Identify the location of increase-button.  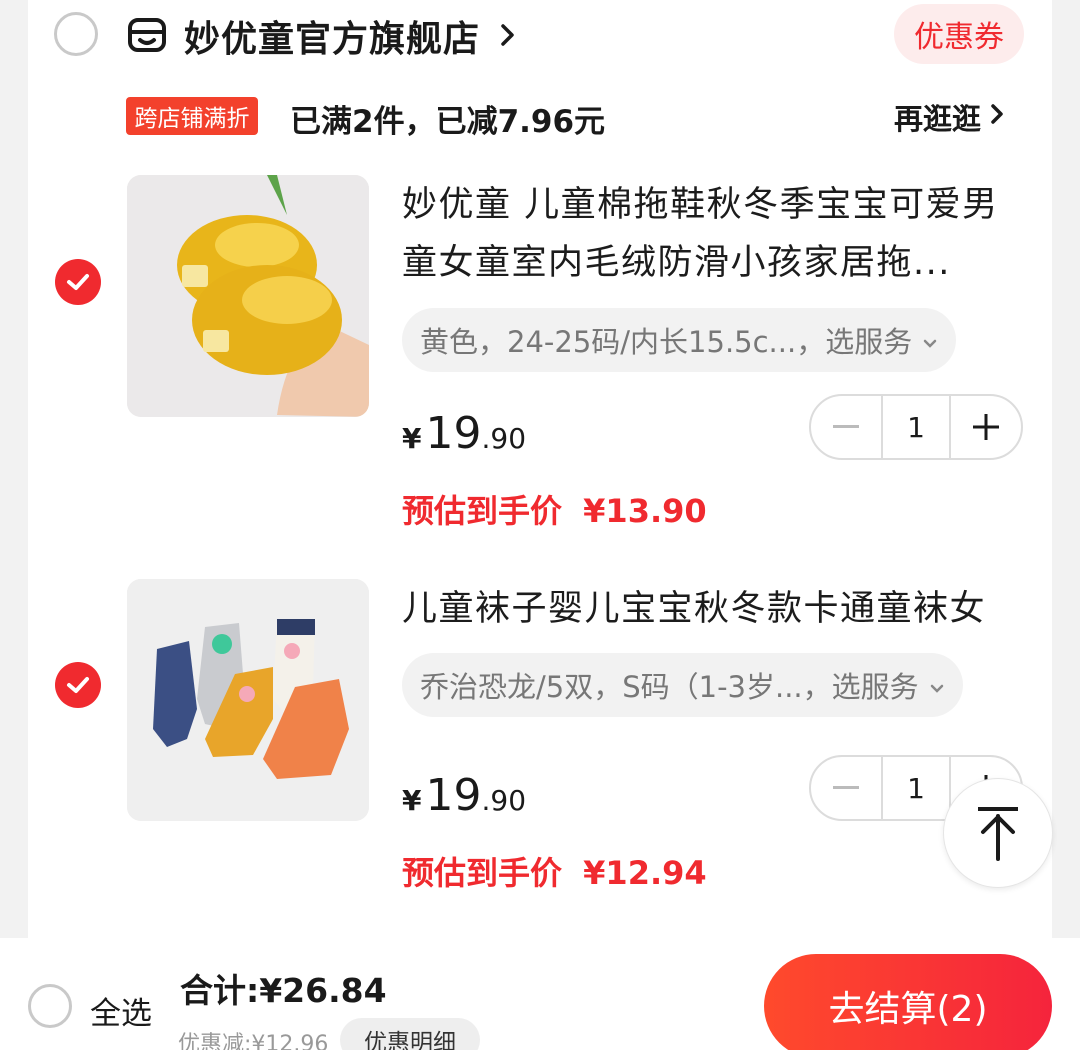
(986, 427).